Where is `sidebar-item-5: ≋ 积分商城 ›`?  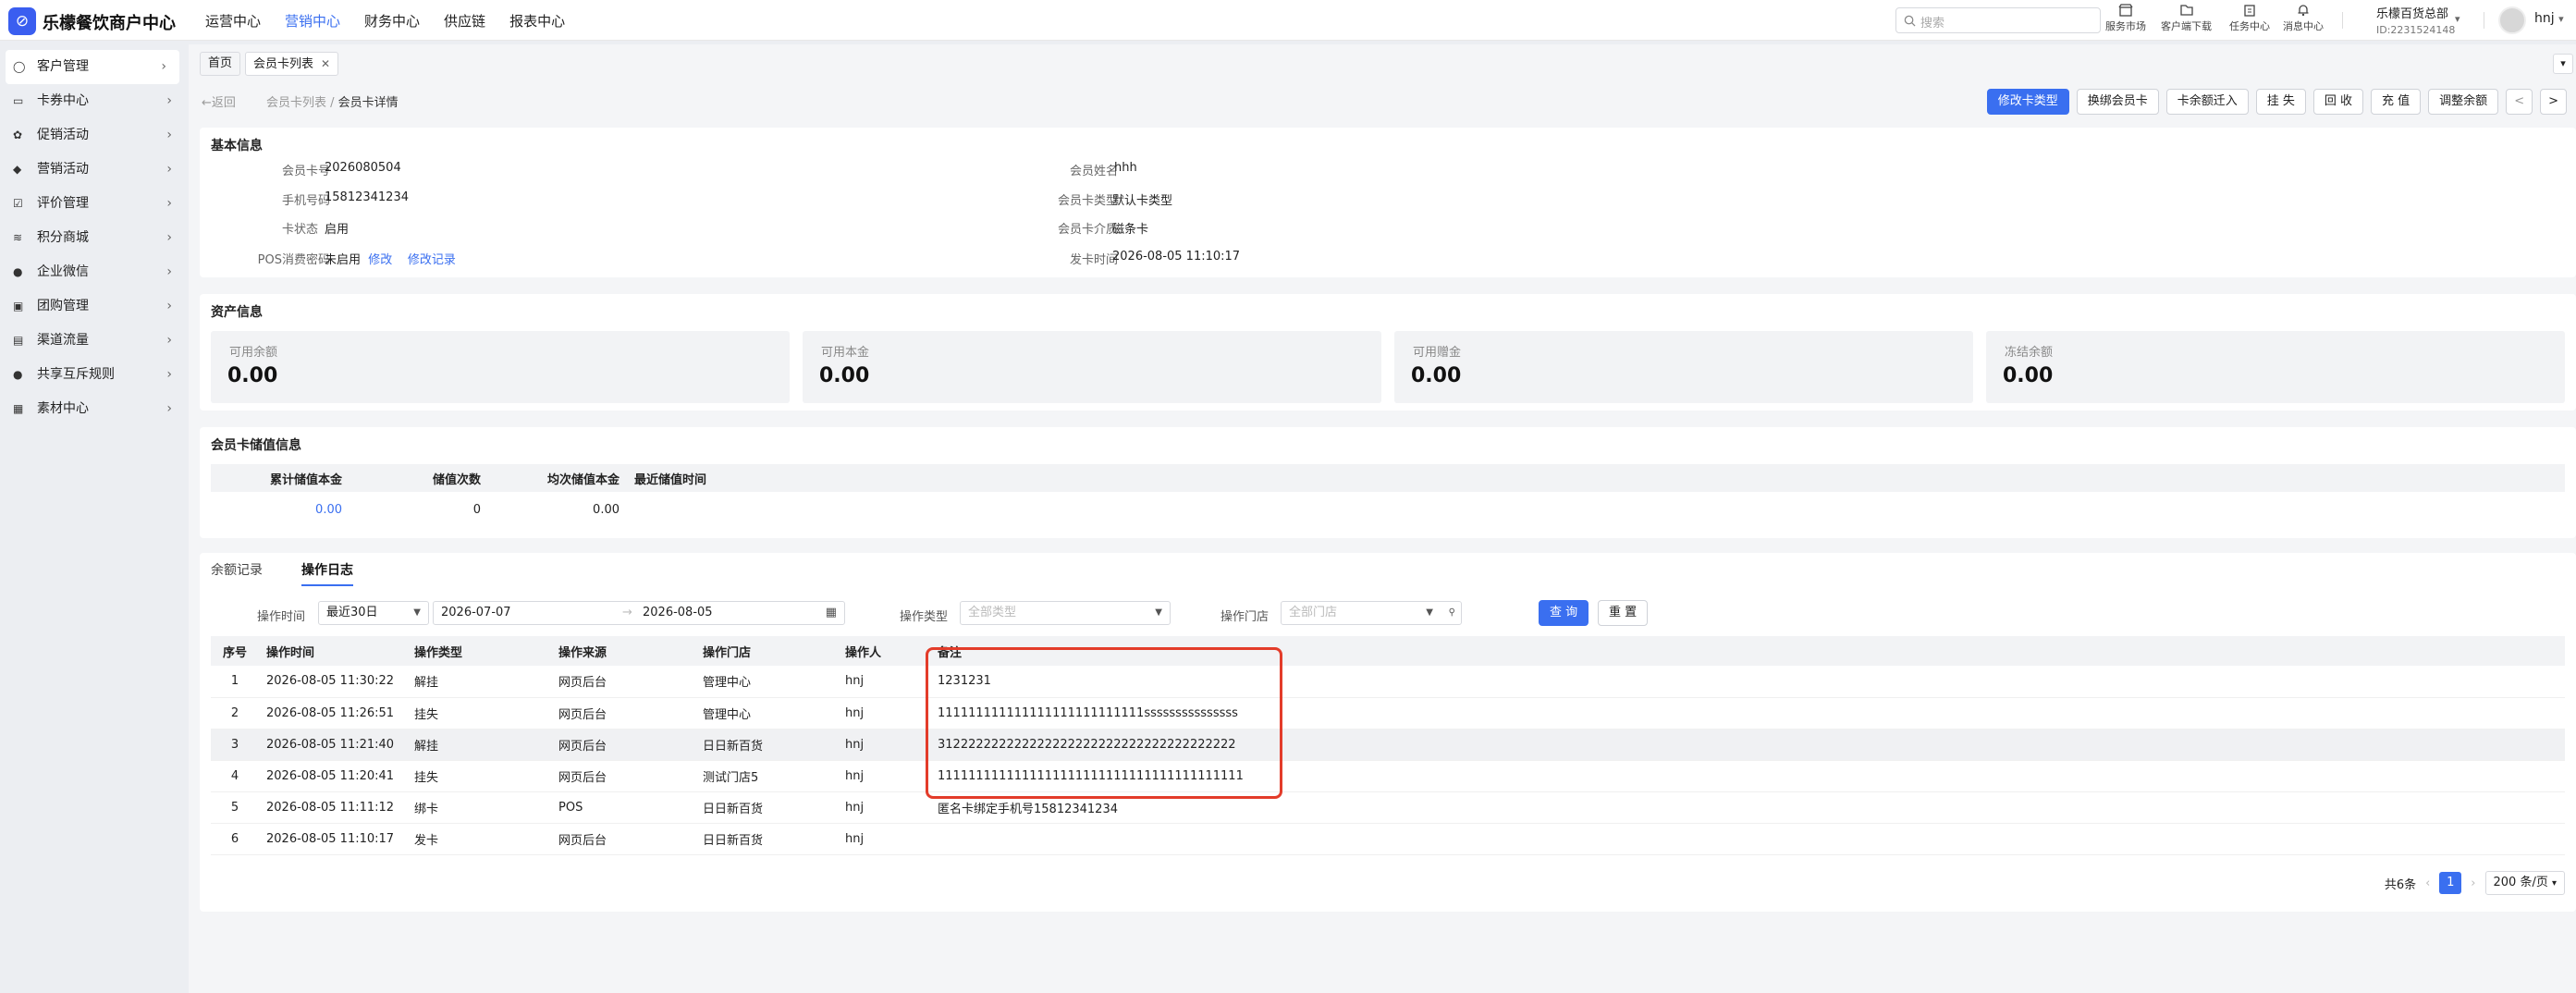
sidebar-item-5: ≋ 积分商城 › is located at coordinates (92, 238).